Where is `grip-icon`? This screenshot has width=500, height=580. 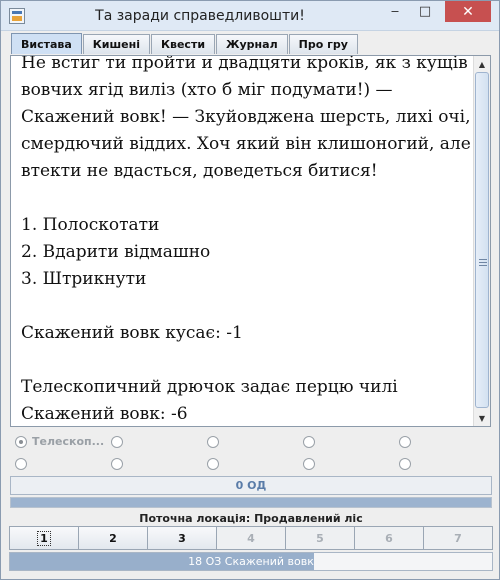
grip-icon is located at coordinates (483, 262).